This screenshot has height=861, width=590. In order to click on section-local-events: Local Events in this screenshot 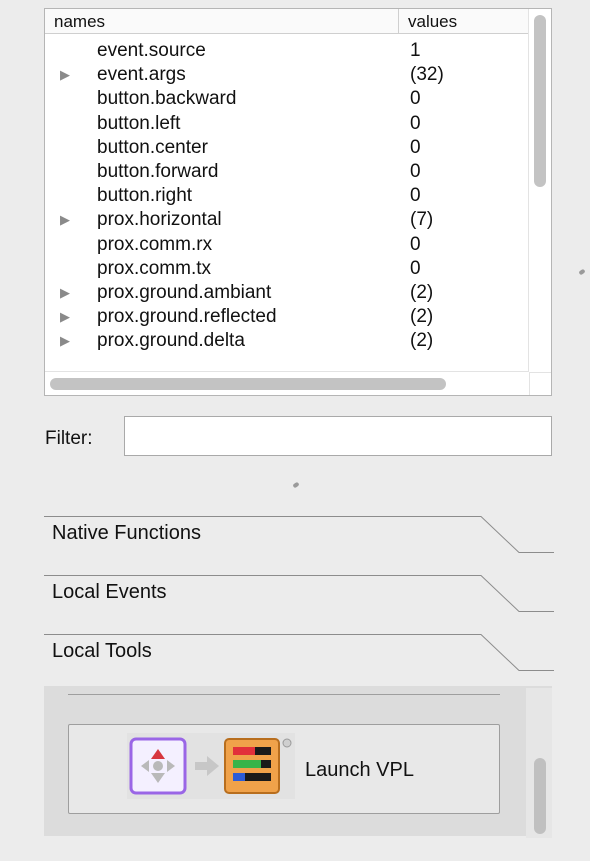, I will do `click(109, 592)`.